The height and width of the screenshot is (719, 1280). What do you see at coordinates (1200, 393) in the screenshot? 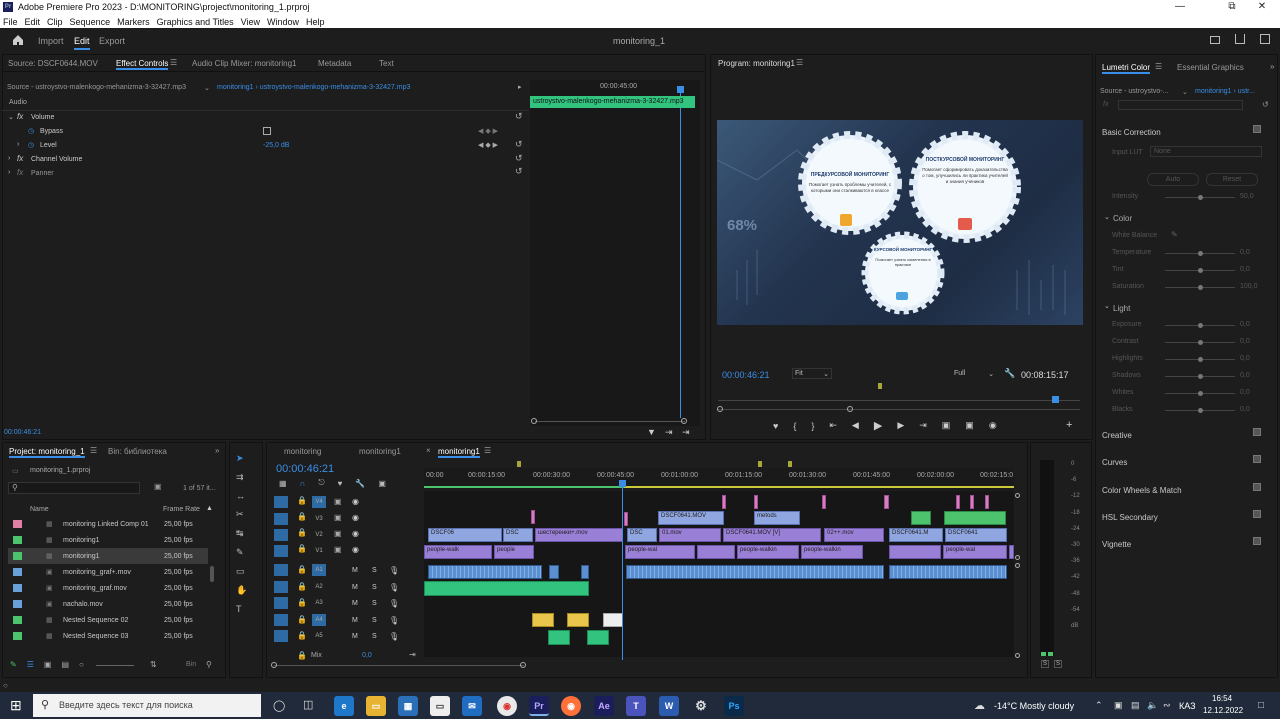
I see `whites-slider` at bounding box center [1200, 393].